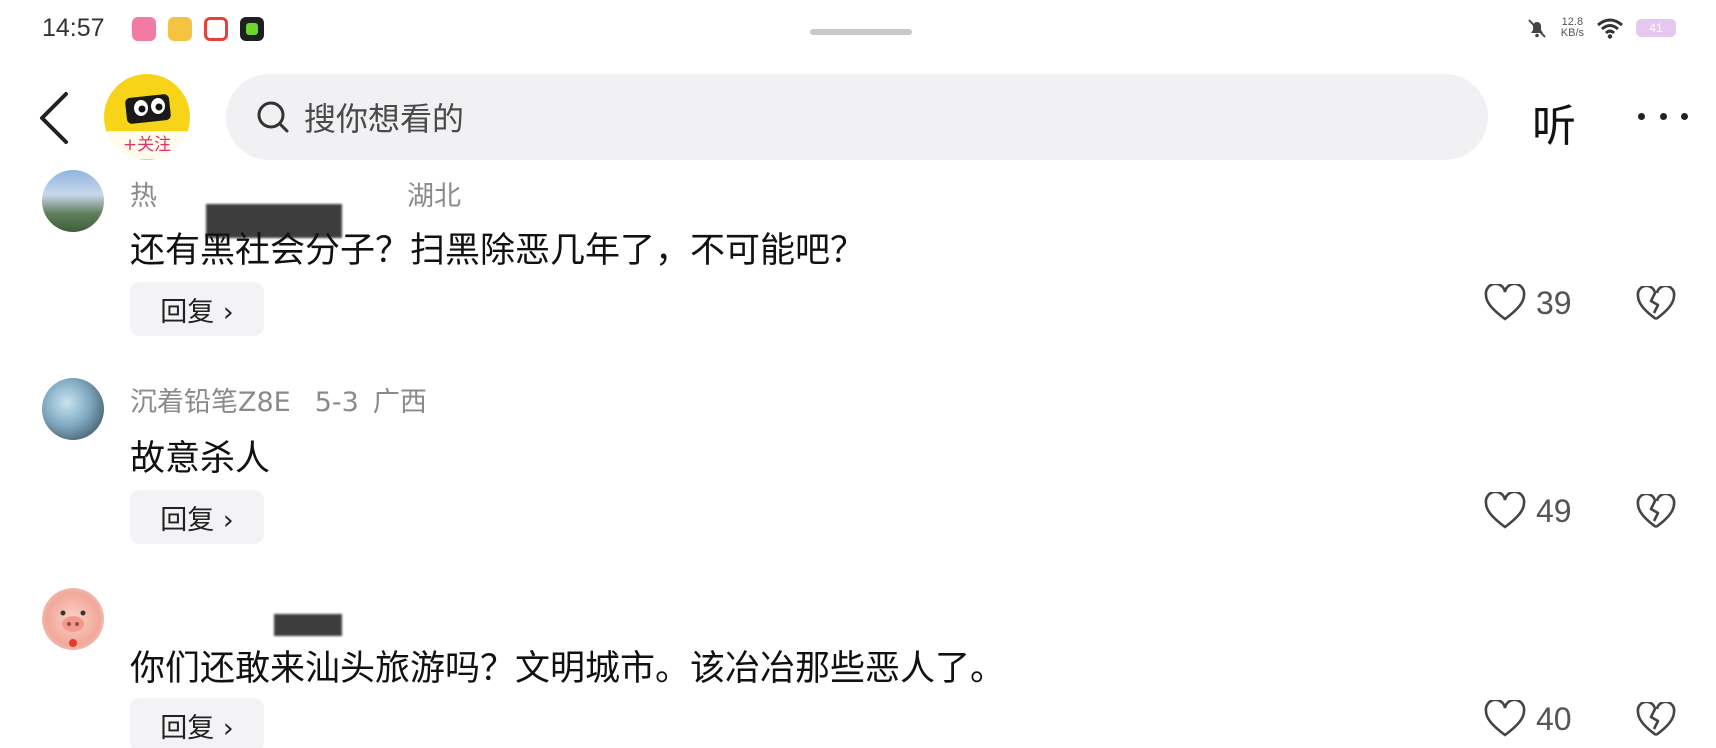 This screenshot has width=1716, height=748. I want to click on chevron-left-icon, so click(54, 118).